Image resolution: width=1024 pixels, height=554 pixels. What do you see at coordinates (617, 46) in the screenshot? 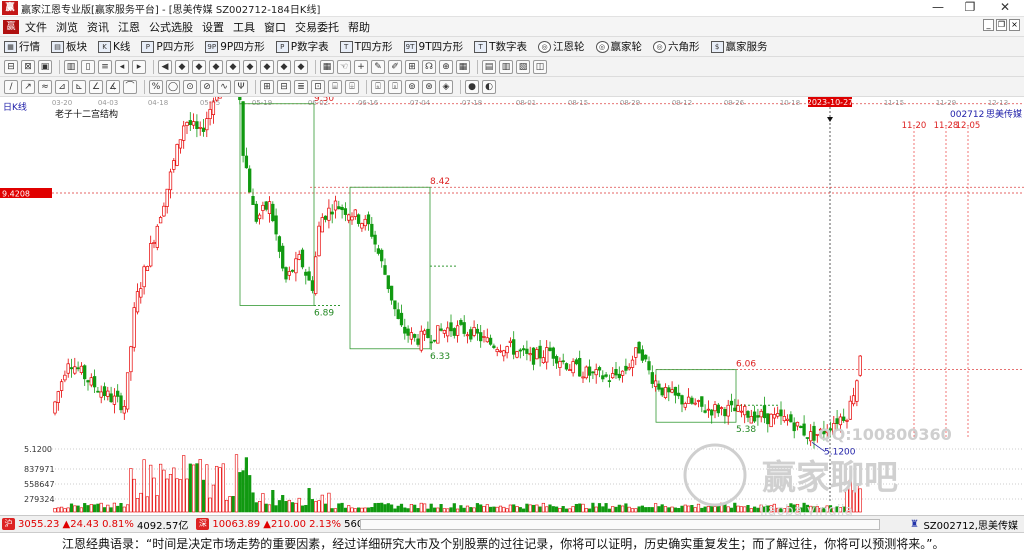
I see `toolbar-button: ◎ 赢家轮` at bounding box center [617, 46].